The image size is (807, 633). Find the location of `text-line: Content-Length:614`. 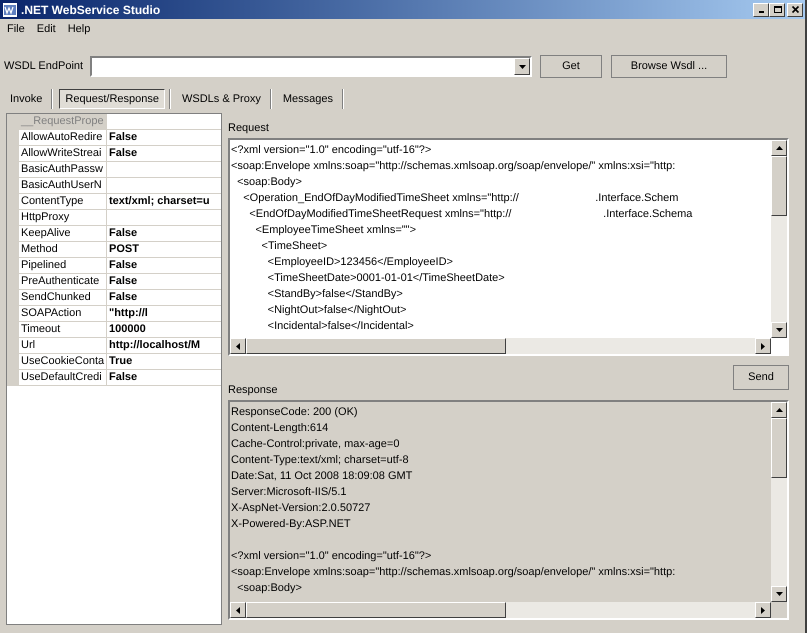

text-line: Content-Length:614 is located at coordinates (280, 428).